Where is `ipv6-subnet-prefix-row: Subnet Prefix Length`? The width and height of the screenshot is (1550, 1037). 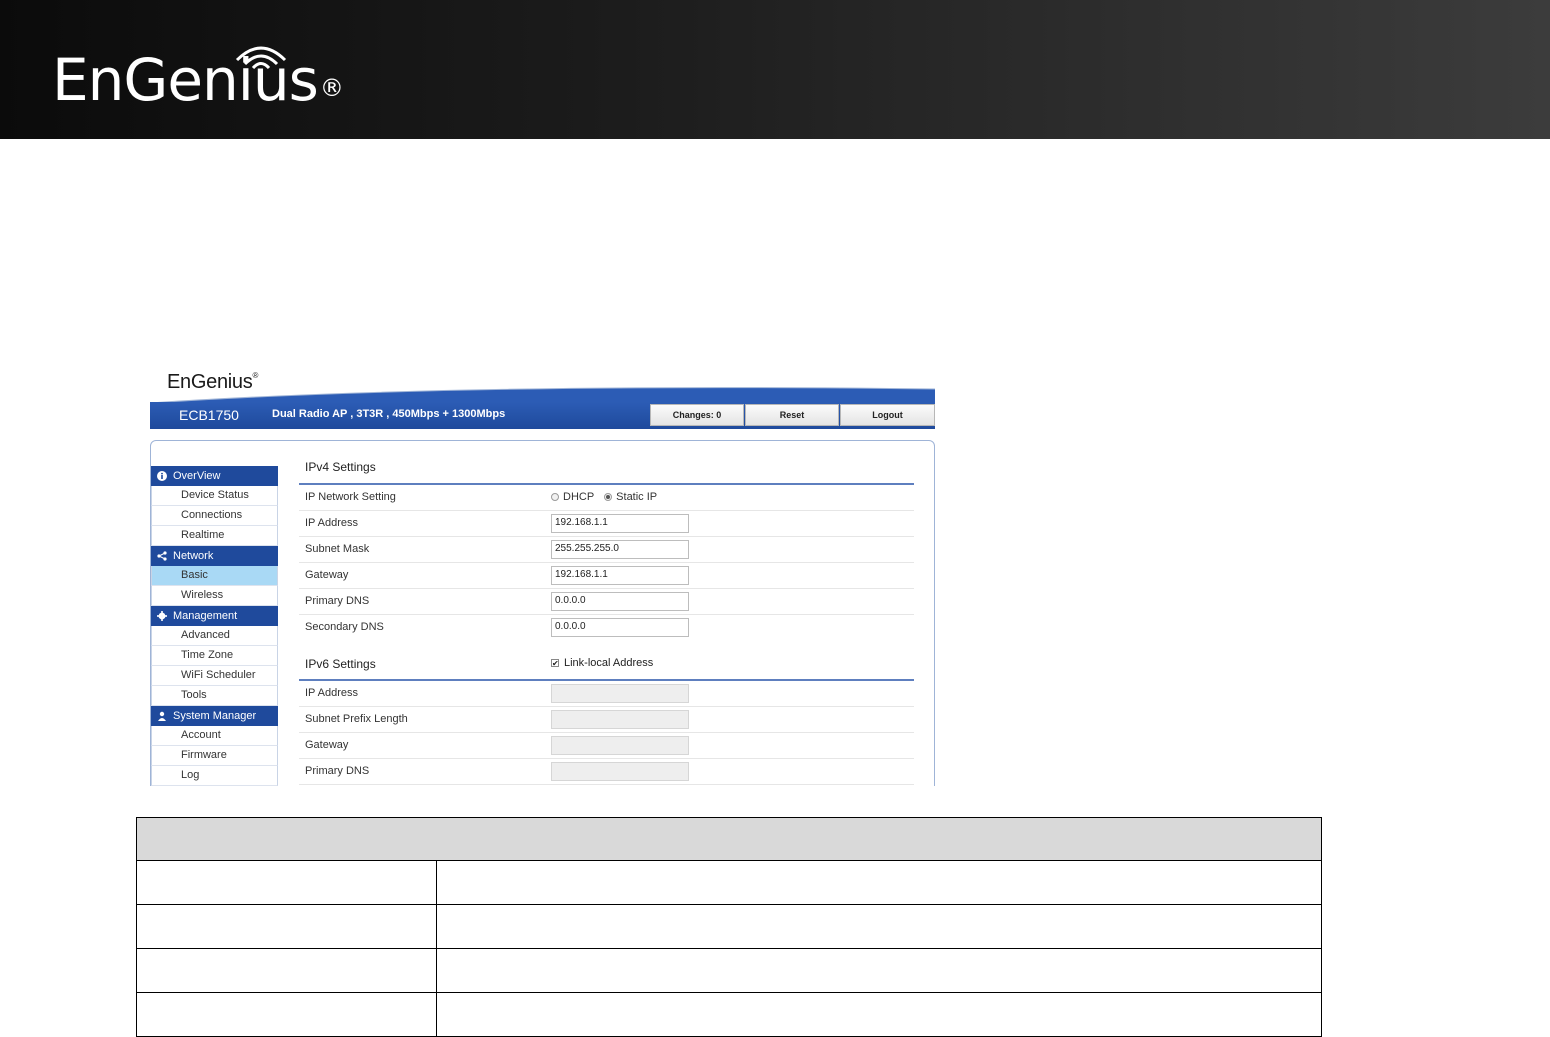
ipv6-subnet-prefix-row: Subnet Prefix Length is located at coordinates (606, 720).